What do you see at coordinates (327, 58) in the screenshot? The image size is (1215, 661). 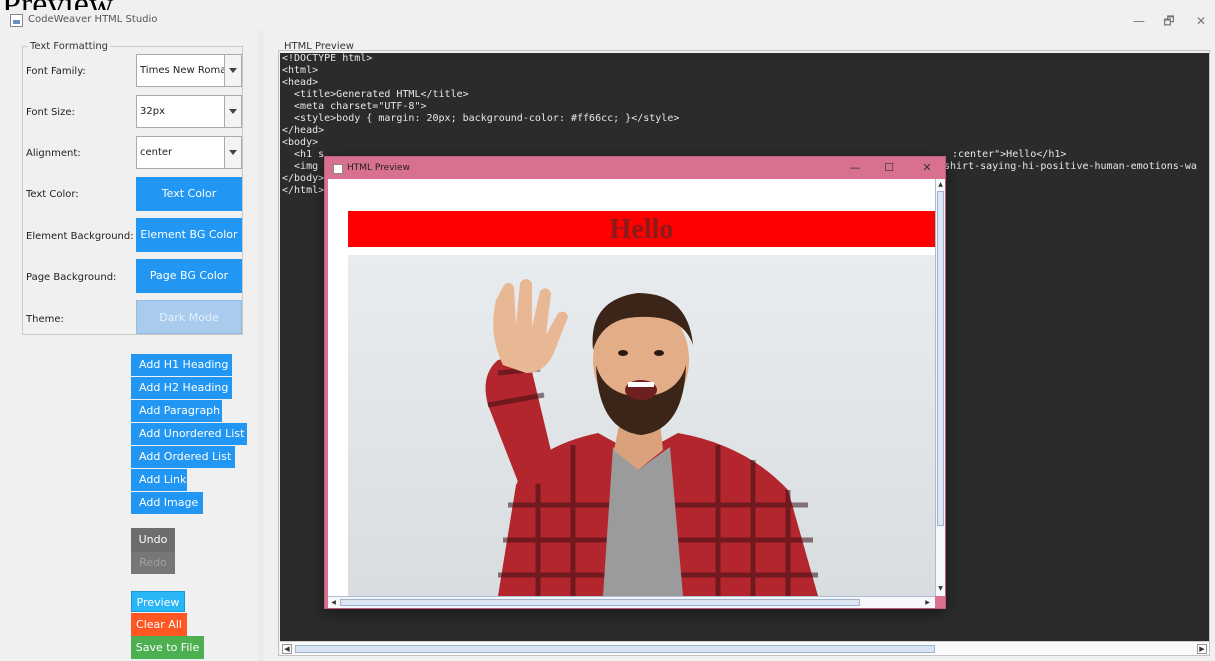 I see `code-line: <!DOCTYPE html>` at bounding box center [327, 58].